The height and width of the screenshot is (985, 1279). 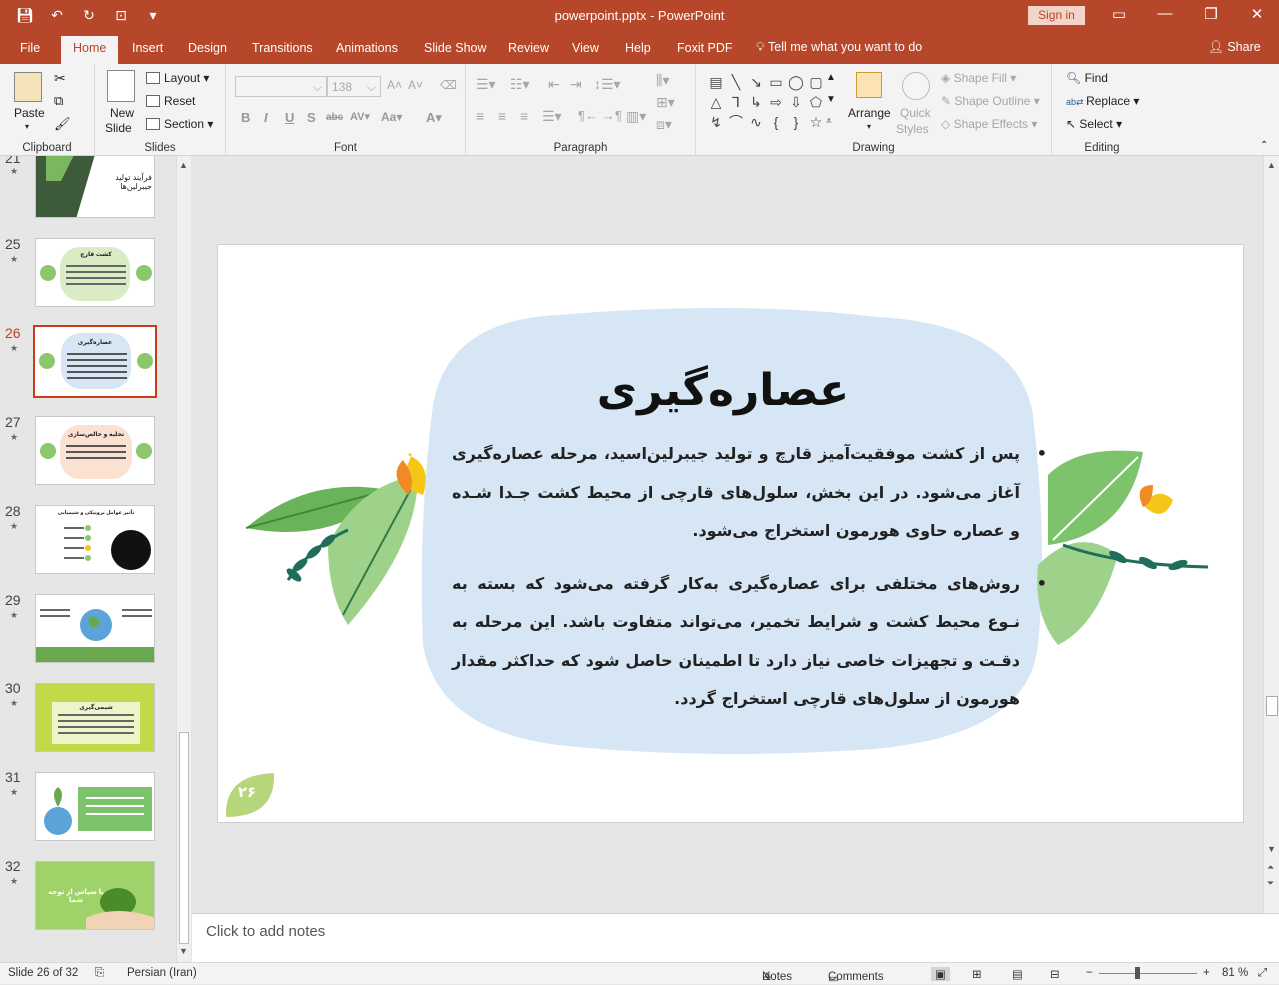 I want to click on tab-transitions: Transitions, so click(x=282, y=48).